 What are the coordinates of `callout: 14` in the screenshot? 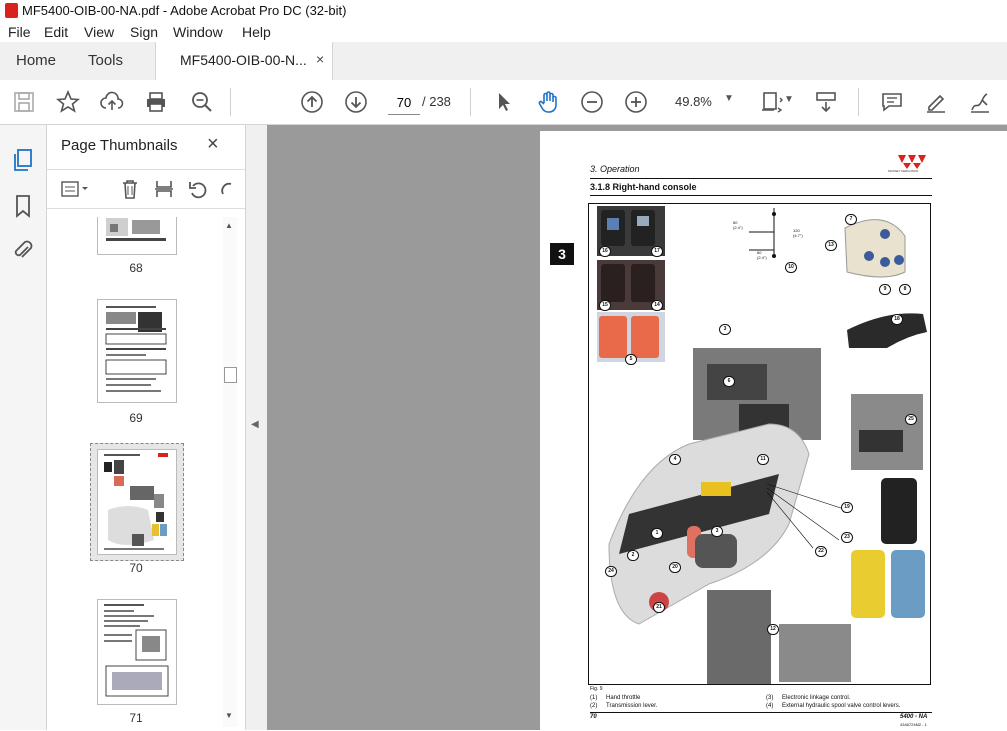 It's located at (657, 305).